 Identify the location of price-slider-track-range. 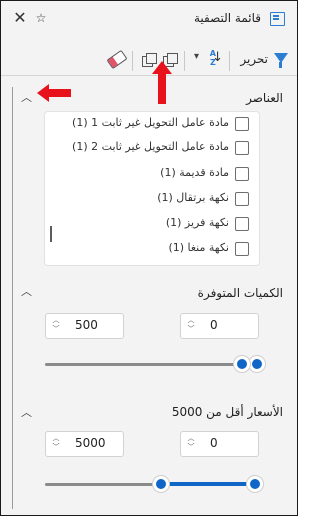
(208, 484).